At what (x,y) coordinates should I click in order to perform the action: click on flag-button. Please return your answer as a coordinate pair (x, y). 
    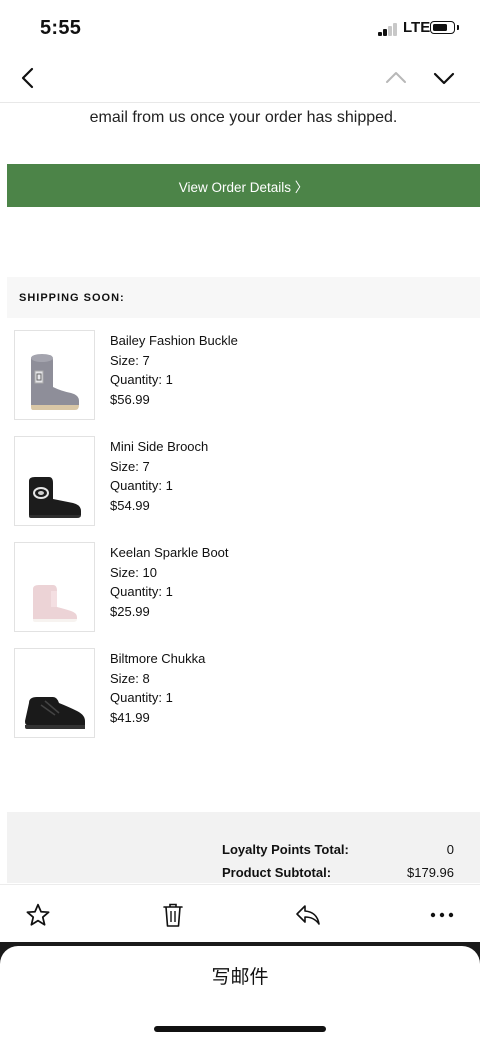
    Looking at the image, I should click on (38, 915).